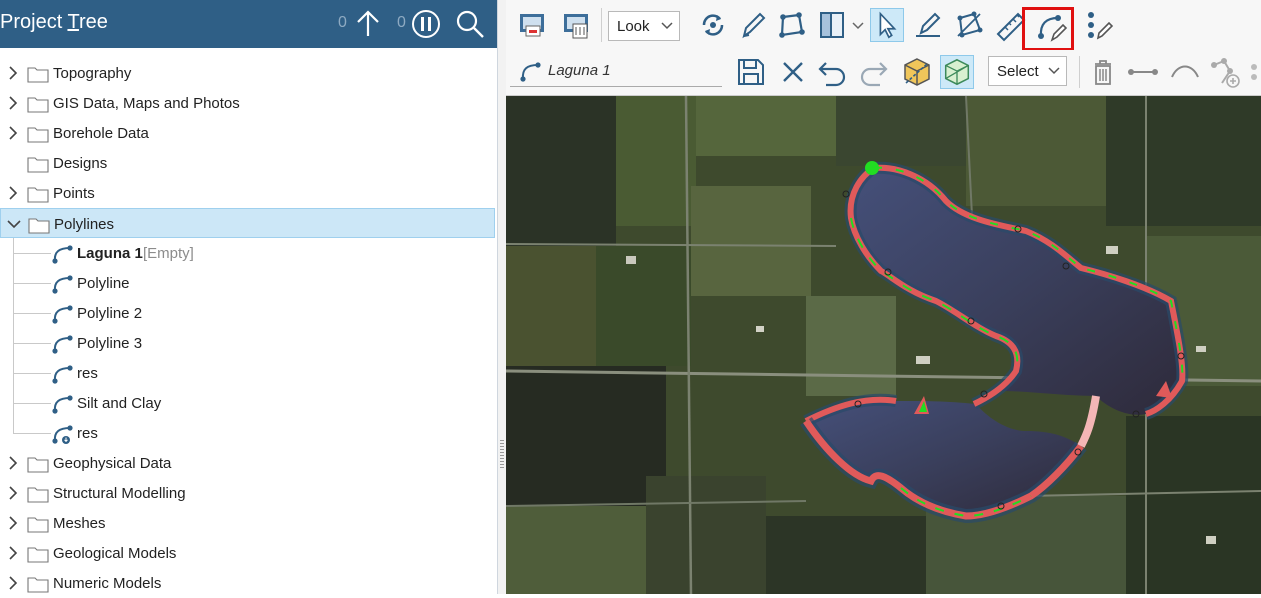 This screenshot has height=598, width=1261. Describe the element at coordinates (247, 253) in the screenshot. I see `tree-item-polyline: Laguna 1 [Empty]` at that location.